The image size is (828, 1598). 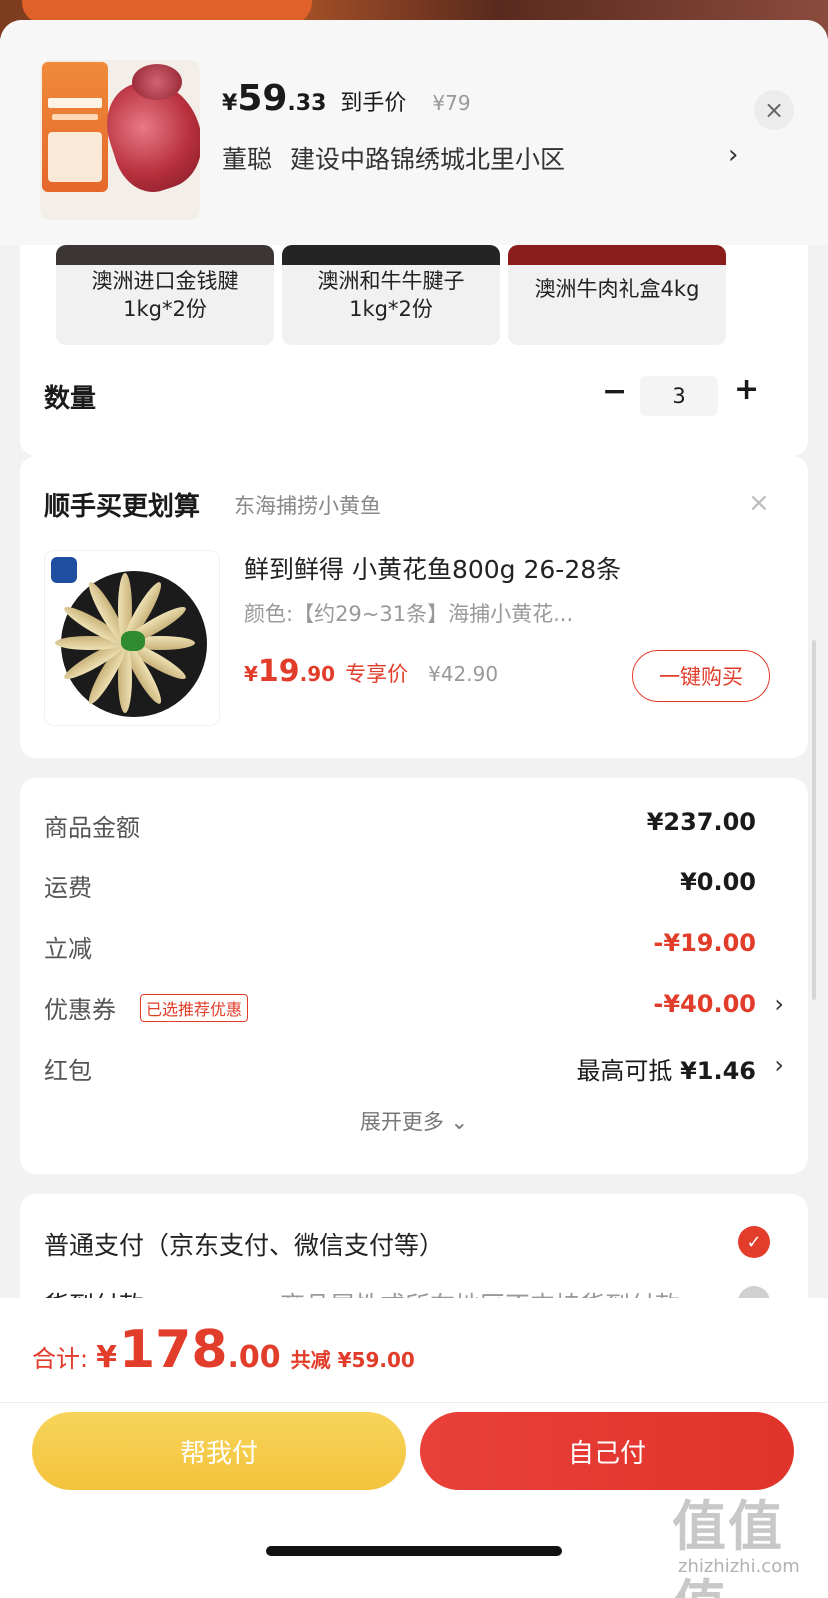 I want to click on redpacket-amount: ¥1.46, so click(x=718, y=1071).